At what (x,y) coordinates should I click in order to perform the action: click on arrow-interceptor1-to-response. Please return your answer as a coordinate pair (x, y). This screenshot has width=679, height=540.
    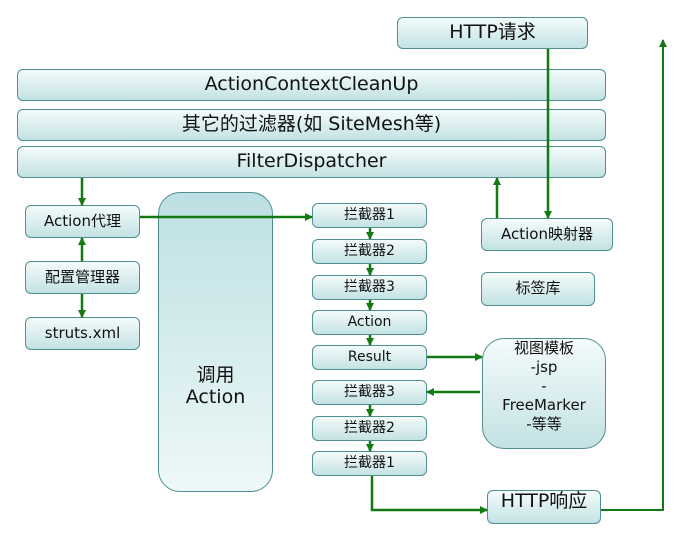
    Looking at the image, I should click on (429, 495).